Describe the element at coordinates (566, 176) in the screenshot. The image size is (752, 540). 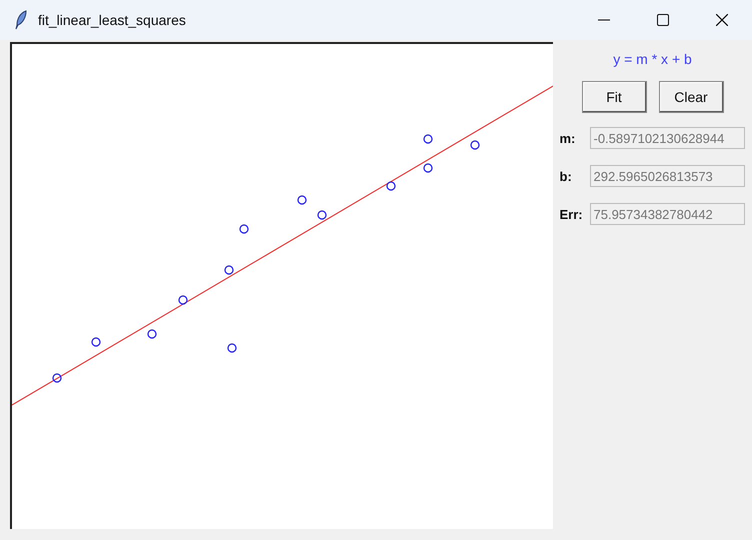
I see `field-label: b:` at that location.